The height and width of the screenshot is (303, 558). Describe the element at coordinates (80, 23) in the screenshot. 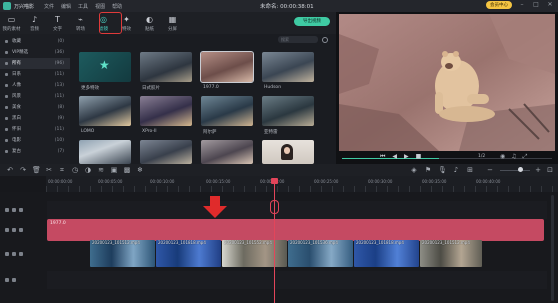

I see `tab-transitions: ⌁ 转场` at that location.